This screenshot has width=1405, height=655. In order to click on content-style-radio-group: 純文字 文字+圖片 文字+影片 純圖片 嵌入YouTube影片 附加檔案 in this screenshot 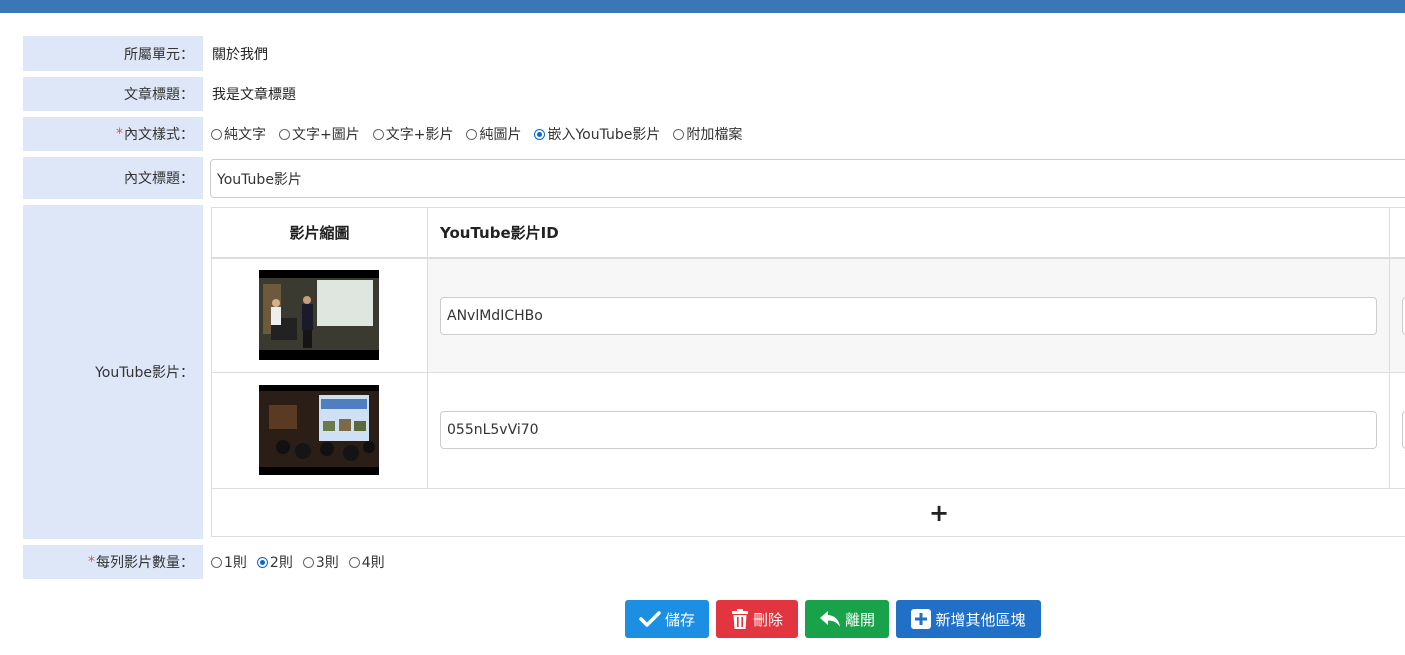, I will do `click(483, 134)`.